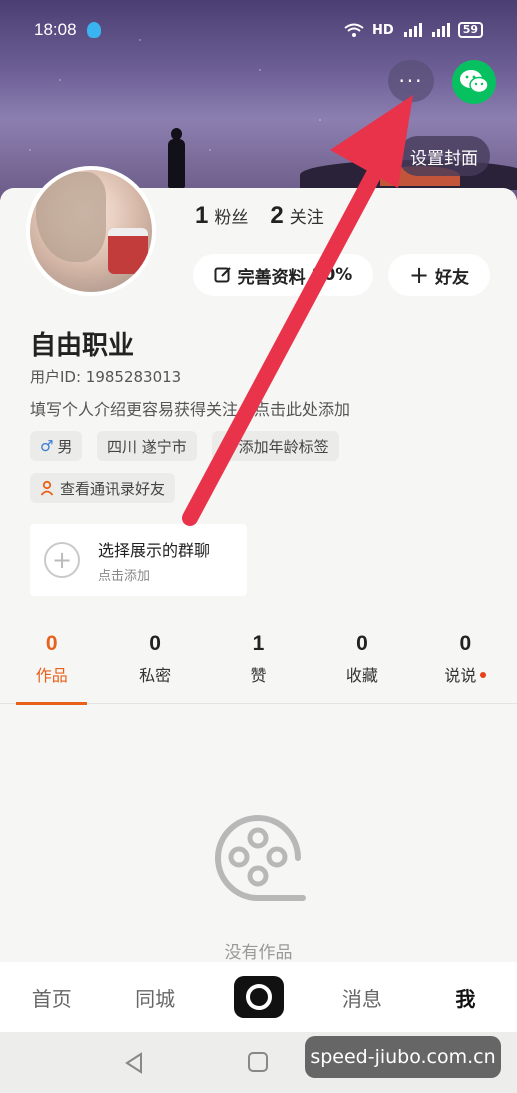  I want to click on watermark: speed-jiubo.com.cn, so click(403, 1057).